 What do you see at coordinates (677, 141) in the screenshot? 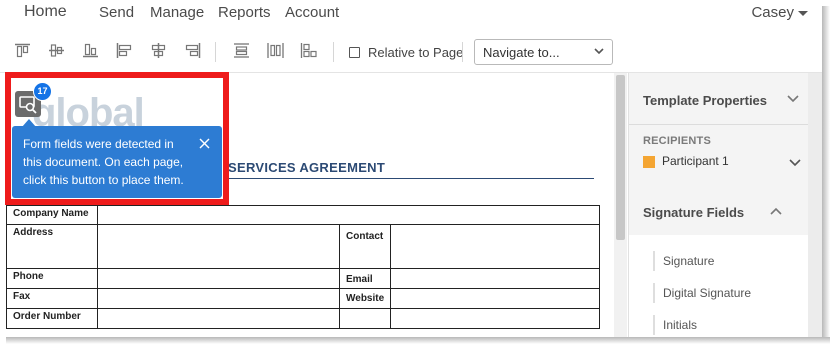
I see `recipients-label: RECIPIENTS` at bounding box center [677, 141].